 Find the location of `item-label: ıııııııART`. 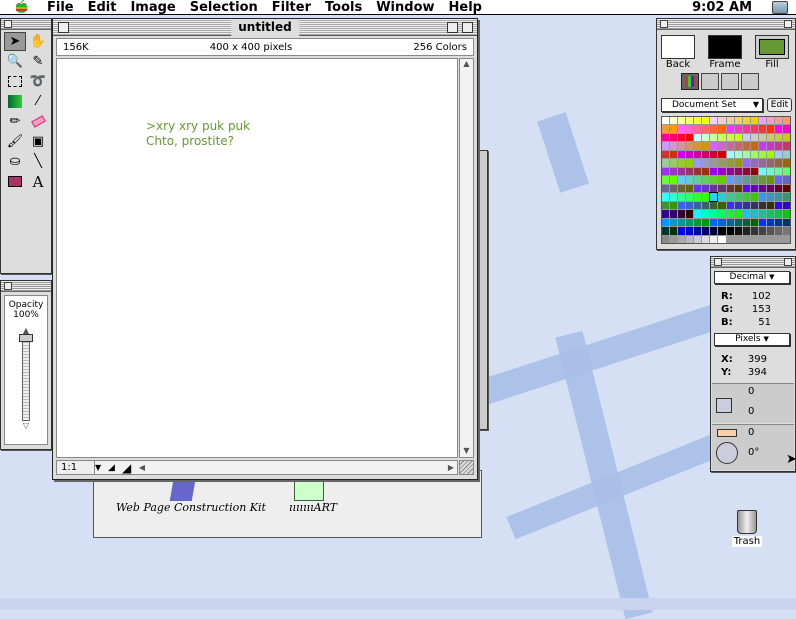

item-label: ıııııııART is located at coordinates (313, 507).